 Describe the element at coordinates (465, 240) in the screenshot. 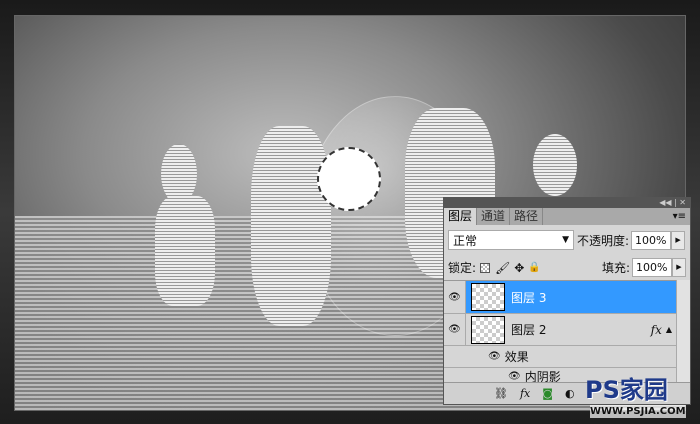

I see `blend-mode-value: 正常` at that location.